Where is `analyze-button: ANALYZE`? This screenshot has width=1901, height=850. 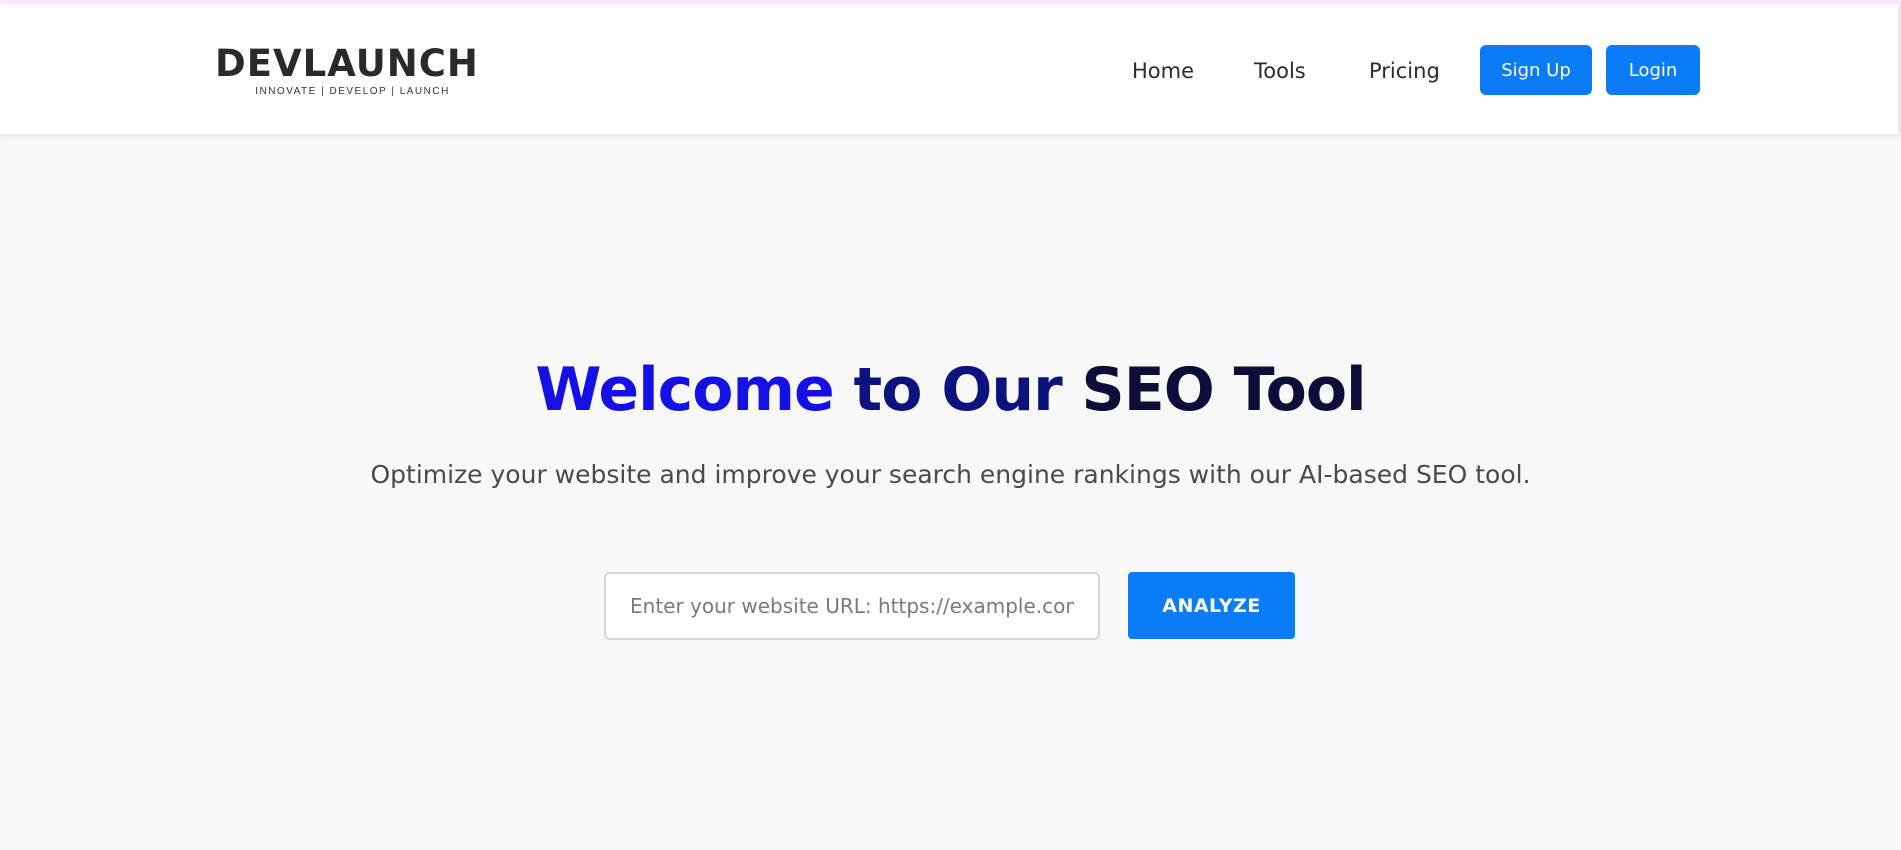
analyze-button: ANALYZE is located at coordinates (1211, 605).